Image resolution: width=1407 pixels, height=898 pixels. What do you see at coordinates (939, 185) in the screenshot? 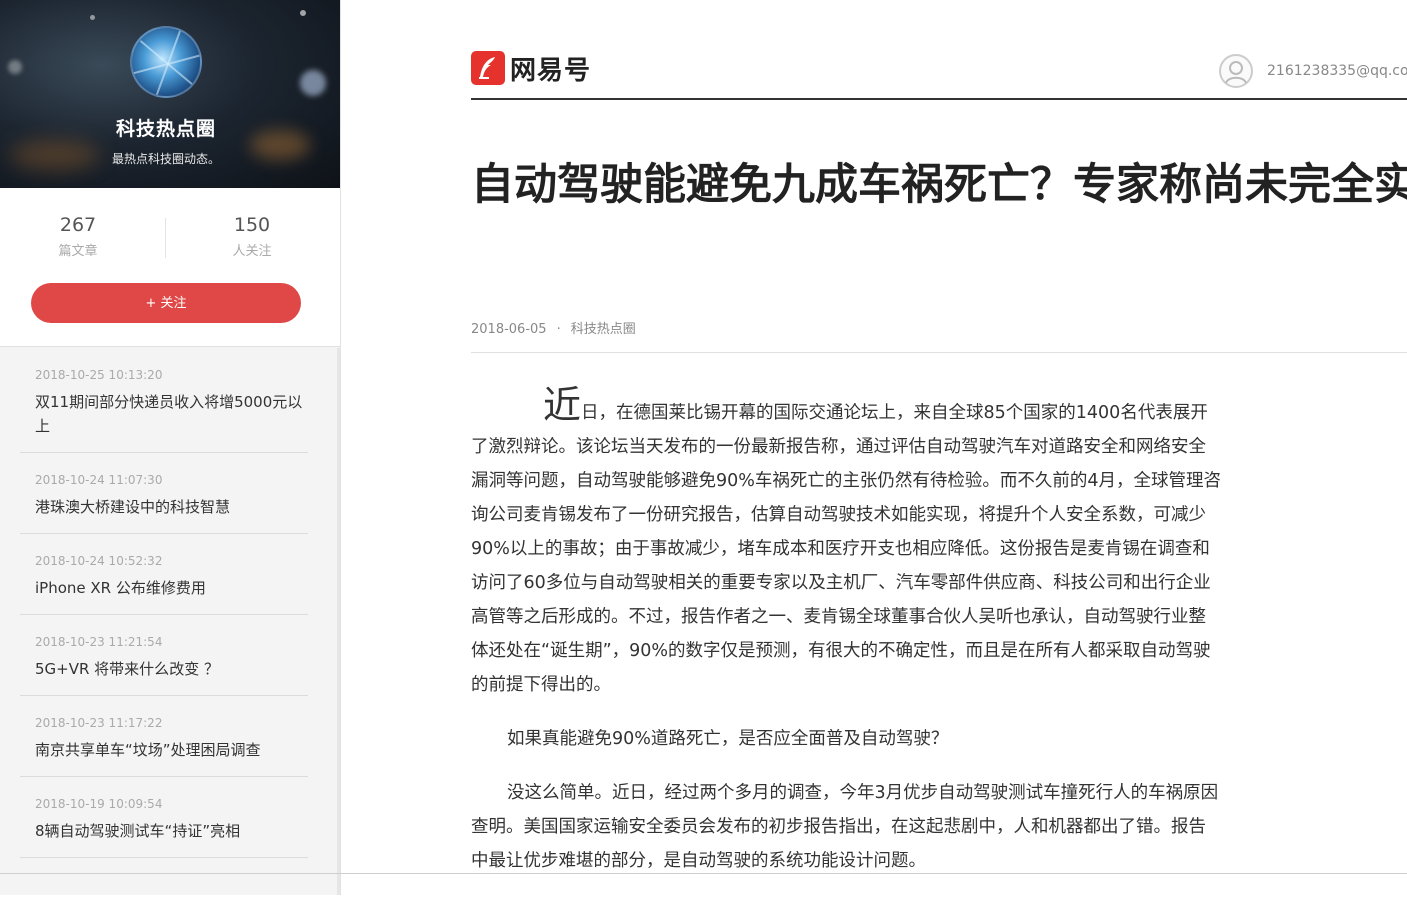
I see `article-title: 自动驾驶能避免九成车祸死亡？专家称尚未完全实现` at bounding box center [939, 185].